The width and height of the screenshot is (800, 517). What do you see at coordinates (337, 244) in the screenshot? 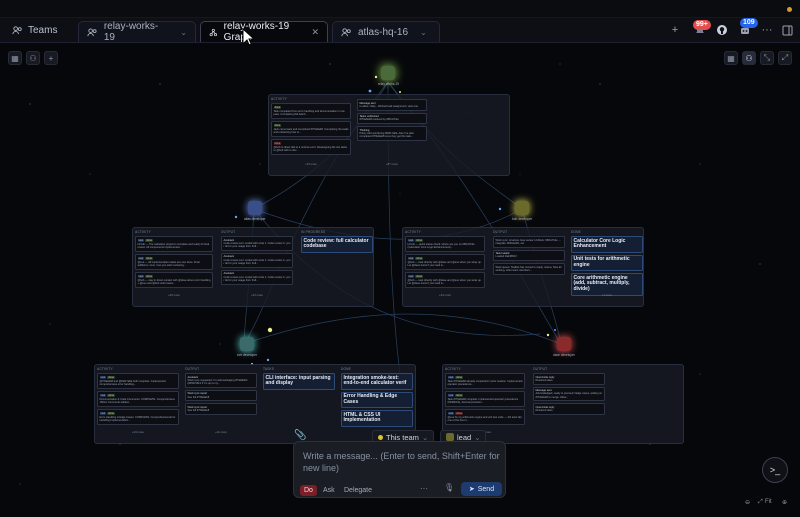
I see `task-card: Code review: full calculator codebase` at bounding box center [337, 244].